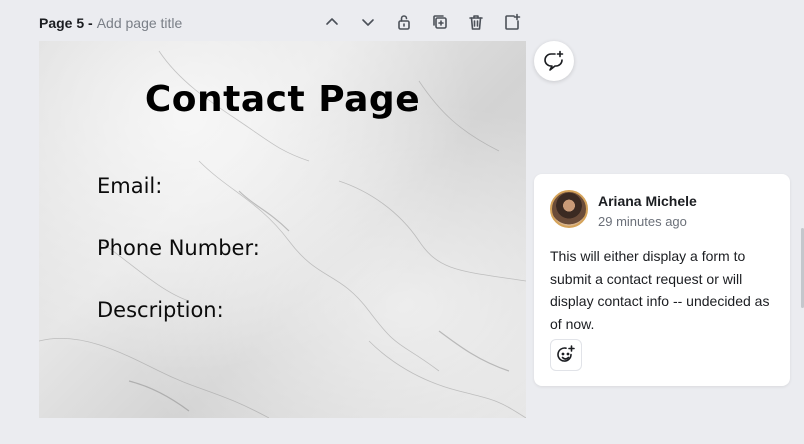 This screenshot has height=444, width=804. What do you see at coordinates (129, 186) in the screenshot?
I see `email-label: Email:` at bounding box center [129, 186].